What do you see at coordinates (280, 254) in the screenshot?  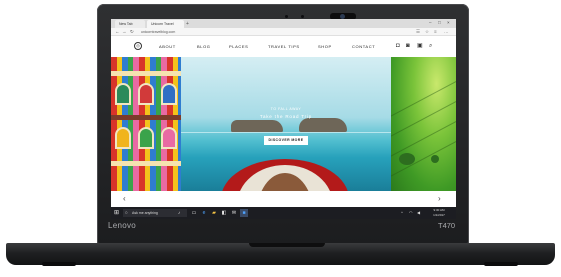 I see `laptop-base` at bounding box center [280, 254].